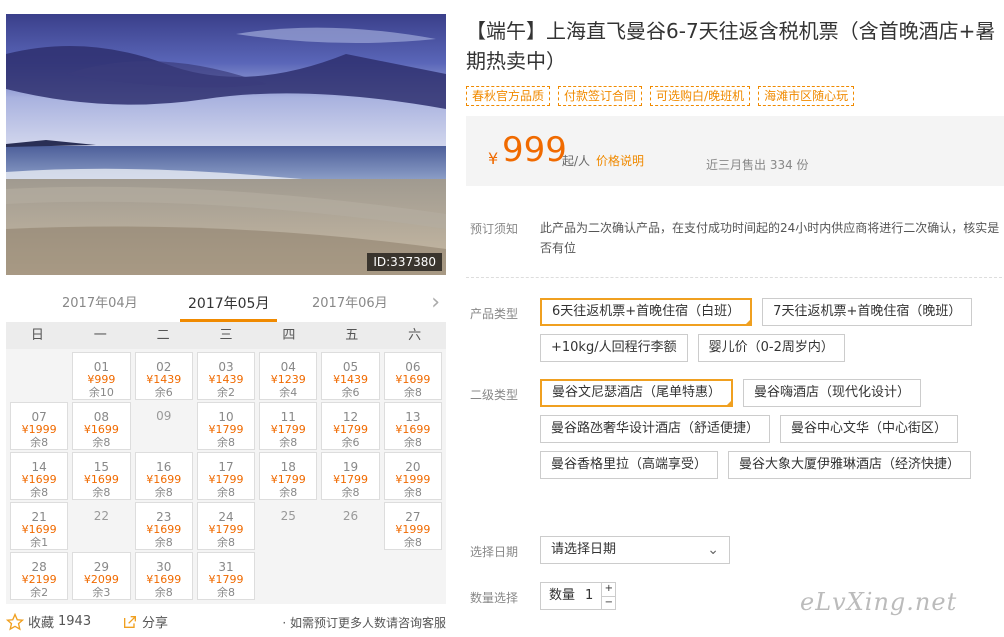 The height and width of the screenshot is (637, 1004). Describe the element at coordinates (637, 393) in the screenshot. I see `option-hotel-1: 曼谷文尼瑟酒店（尾单特惠）` at that location.